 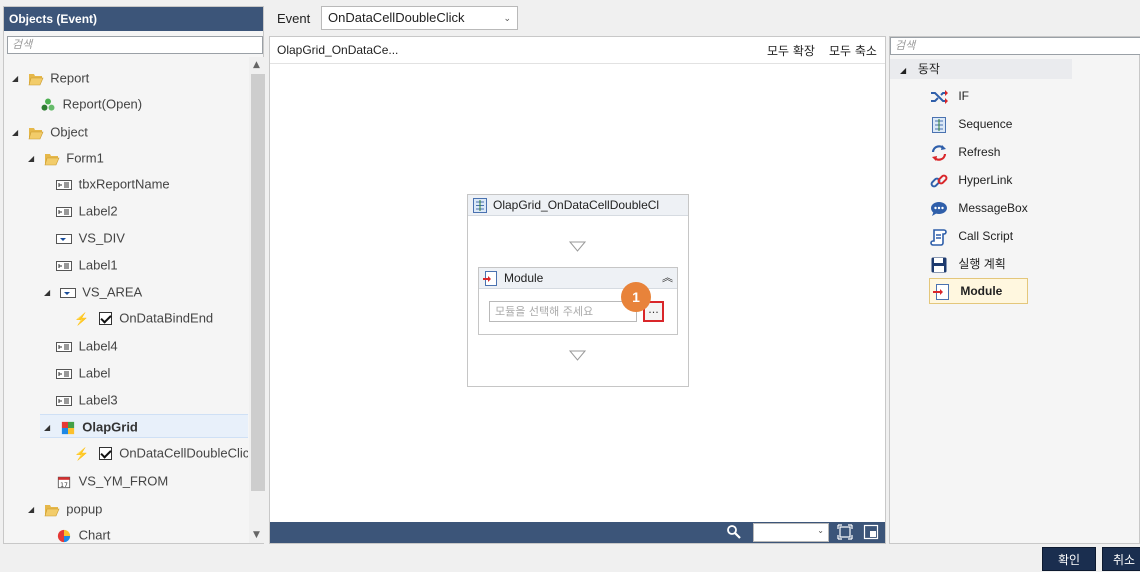 I want to click on objects-search-input: 검색, so click(x=135, y=45).